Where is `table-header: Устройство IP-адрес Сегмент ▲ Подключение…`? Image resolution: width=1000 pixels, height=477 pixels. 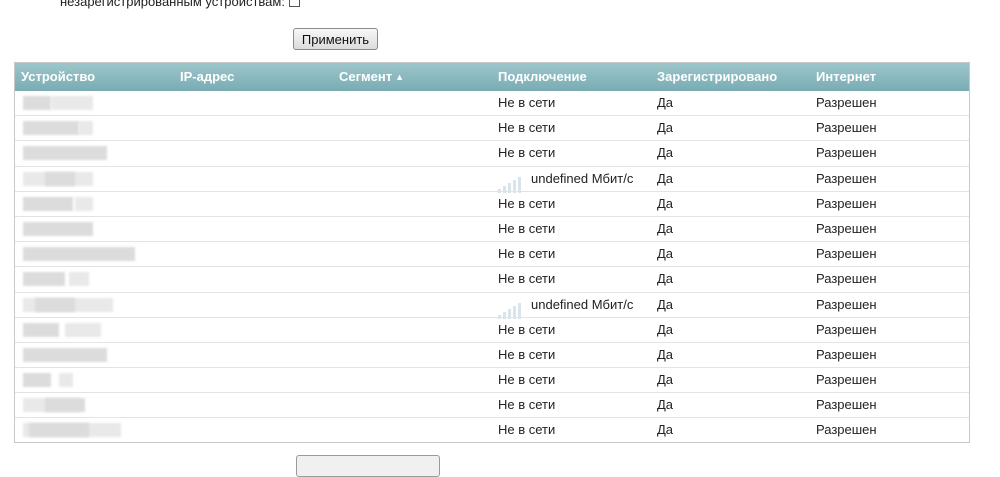
table-header: Устройство IP-адрес Сегмент ▲ Подключение… is located at coordinates (492, 77).